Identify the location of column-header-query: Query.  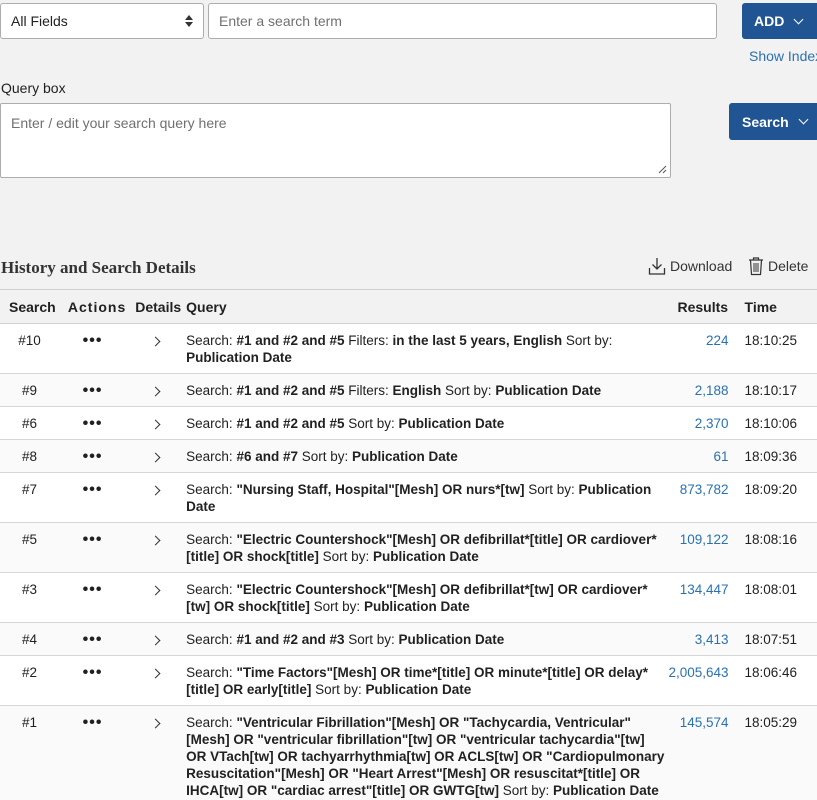
(426, 306).